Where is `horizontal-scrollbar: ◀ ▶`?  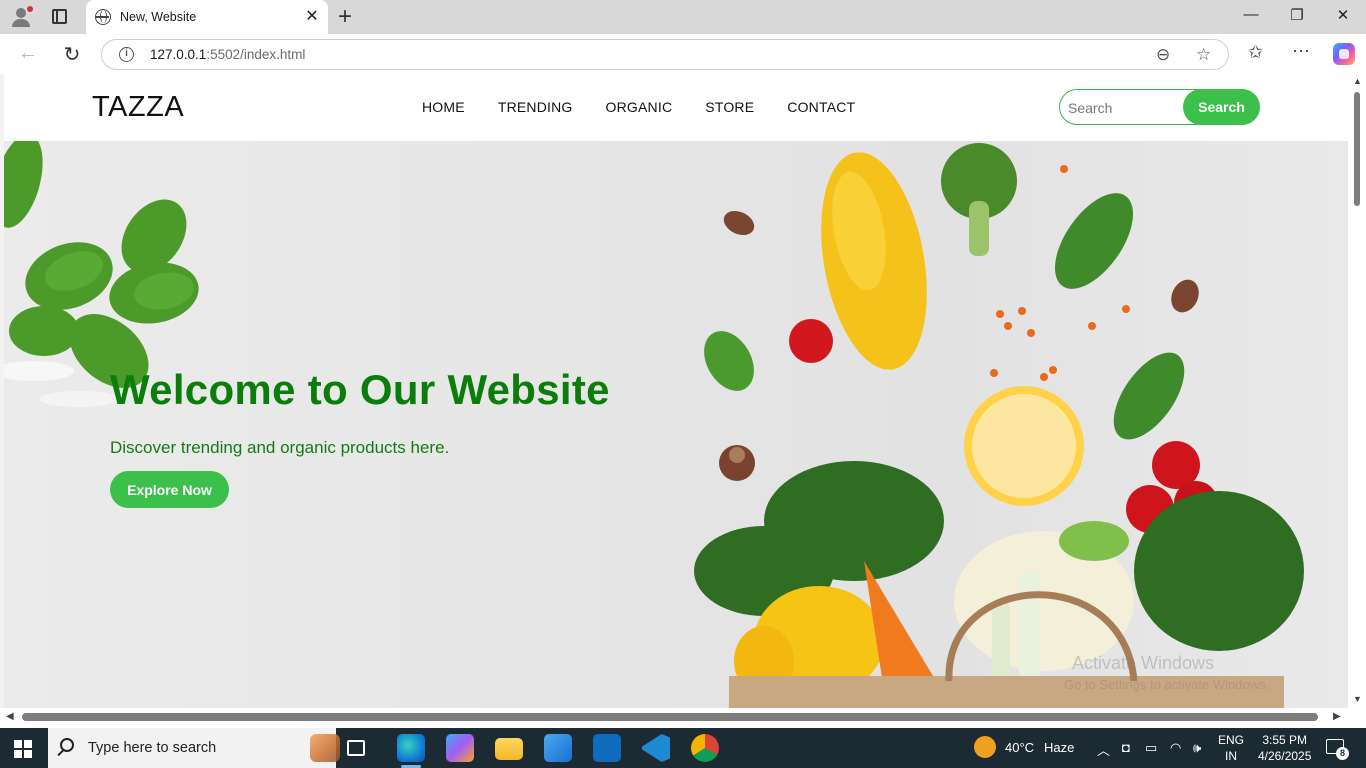 horizontal-scrollbar: ◀ ▶ is located at coordinates (683, 718).